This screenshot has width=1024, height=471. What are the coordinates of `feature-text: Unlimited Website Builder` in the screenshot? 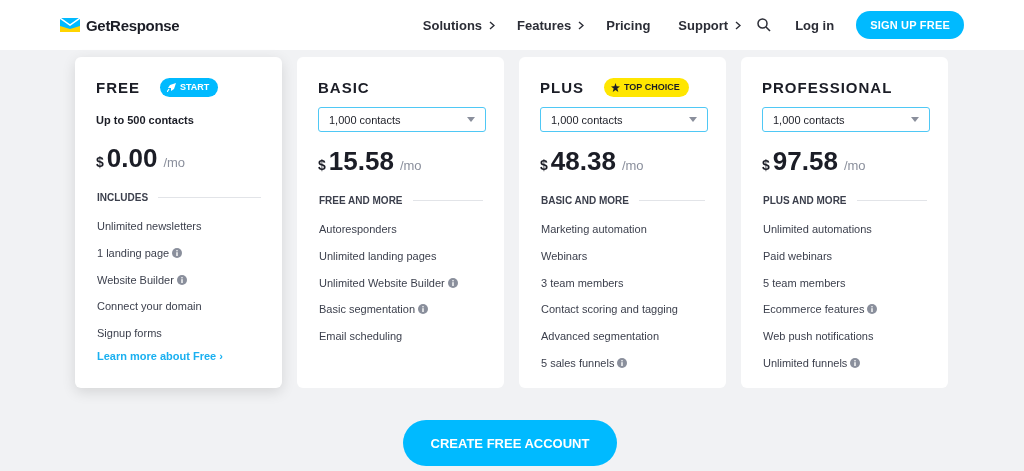 It's located at (382, 282).